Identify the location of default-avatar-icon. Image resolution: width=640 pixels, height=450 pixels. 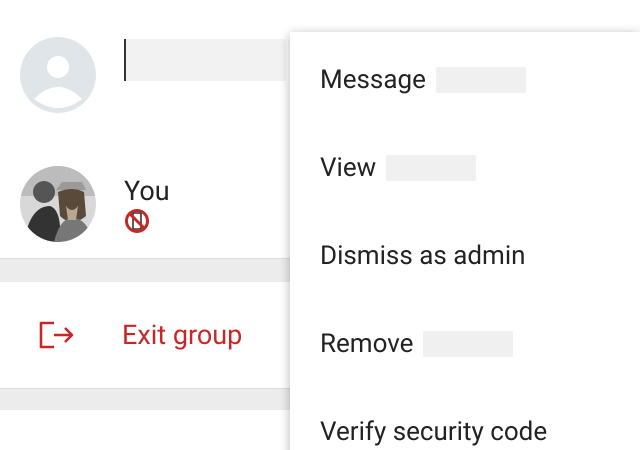
(58, 75).